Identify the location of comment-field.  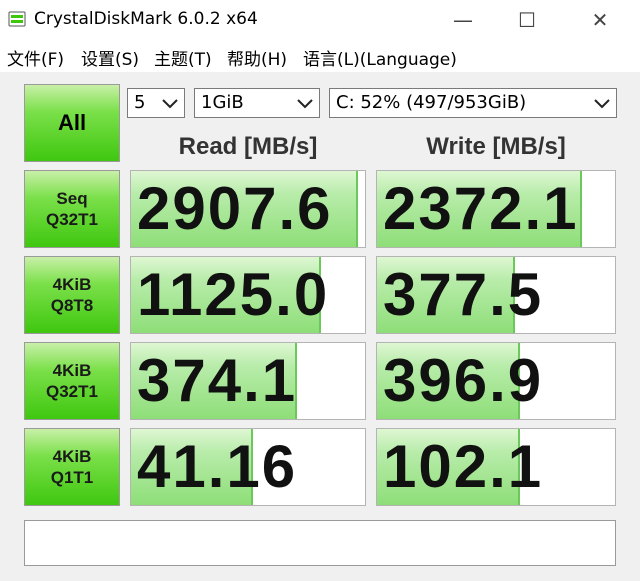
(320, 543).